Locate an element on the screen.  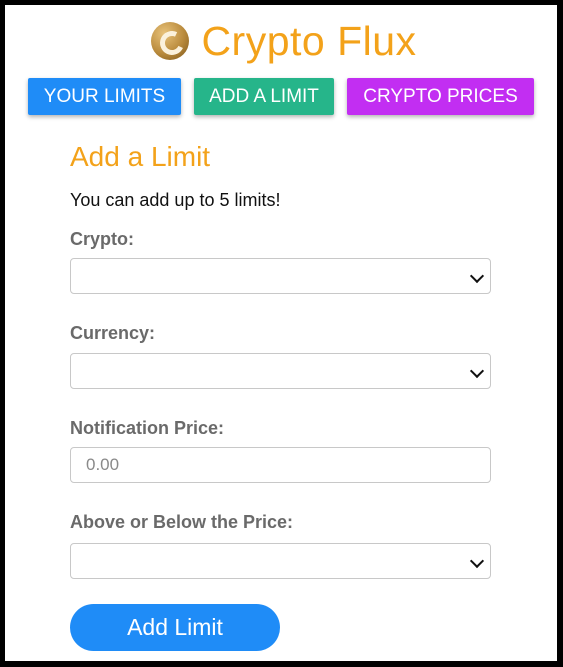
nav-your-limits-button: YOUR LIMITS is located at coordinates (104, 96).